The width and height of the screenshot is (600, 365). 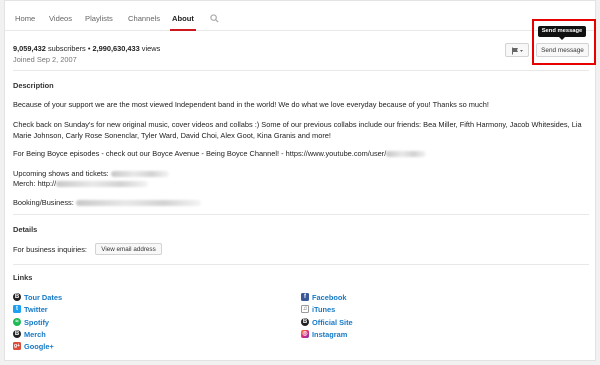 What do you see at coordinates (50, 249) in the screenshot?
I see `business-inquiries-label: For business inquiries:` at bounding box center [50, 249].